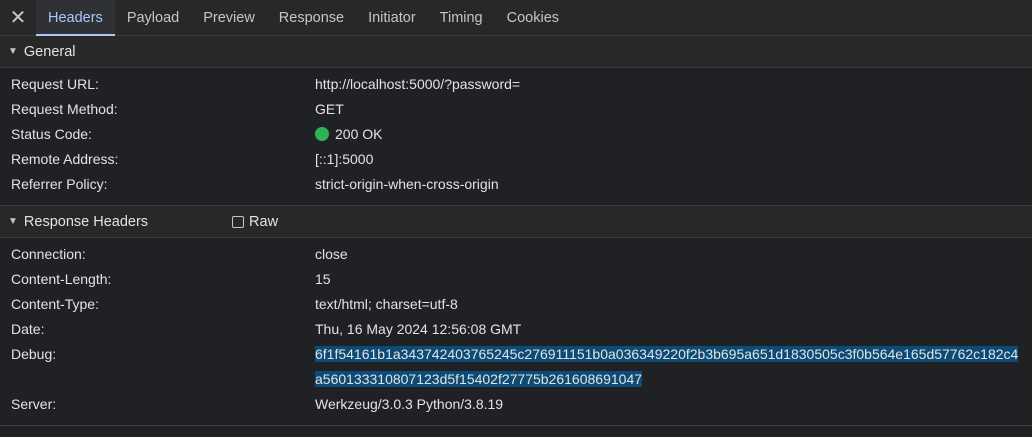  I want to click on raw-toggle: Raw, so click(255, 222).